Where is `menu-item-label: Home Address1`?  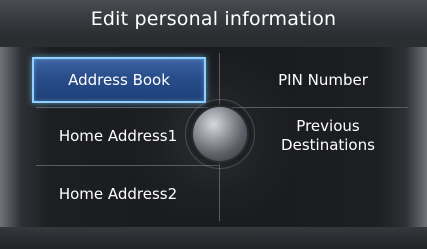
menu-item-label: Home Address1 is located at coordinates (118, 135).